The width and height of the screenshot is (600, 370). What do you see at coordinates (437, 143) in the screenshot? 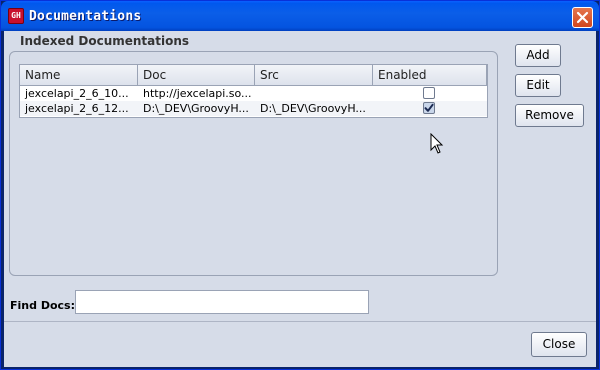
I see `mouse-pointer-icon` at bounding box center [437, 143].